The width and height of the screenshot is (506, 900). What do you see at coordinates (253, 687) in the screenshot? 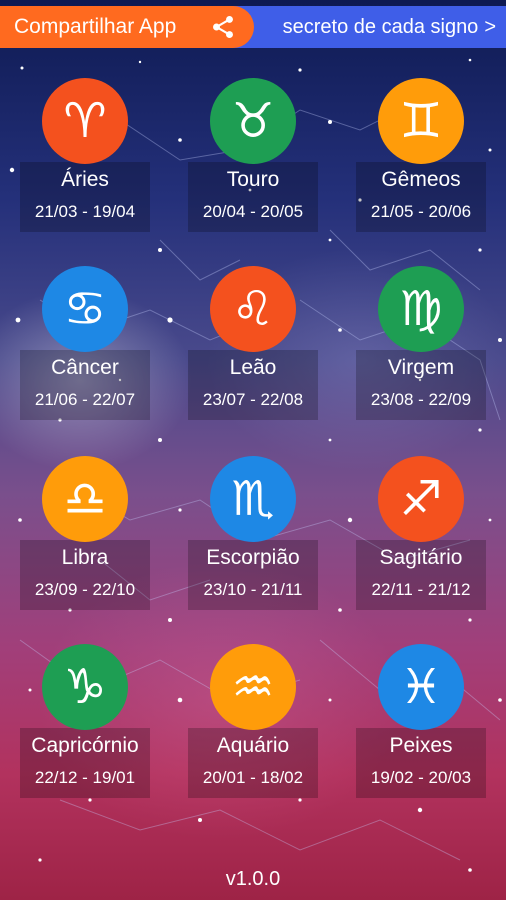
I see `zodiac-symbol-icon: ♒` at bounding box center [253, 687].